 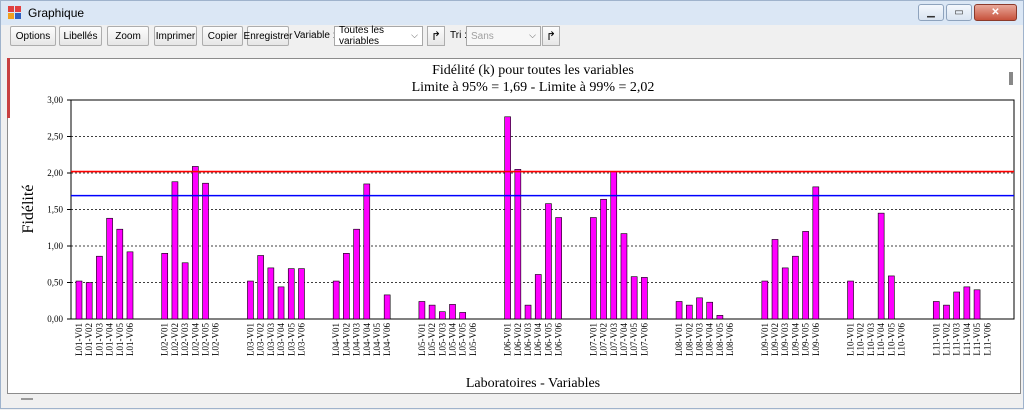 I want to click on x-tick-label: L05-V02, so click(x=432, y=339).